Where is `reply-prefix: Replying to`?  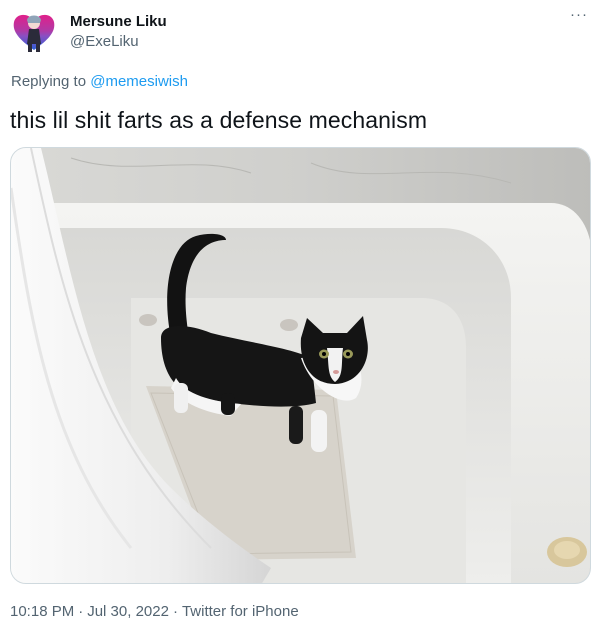
reply-prefix: Replying to is located at coordinates (49, 81).